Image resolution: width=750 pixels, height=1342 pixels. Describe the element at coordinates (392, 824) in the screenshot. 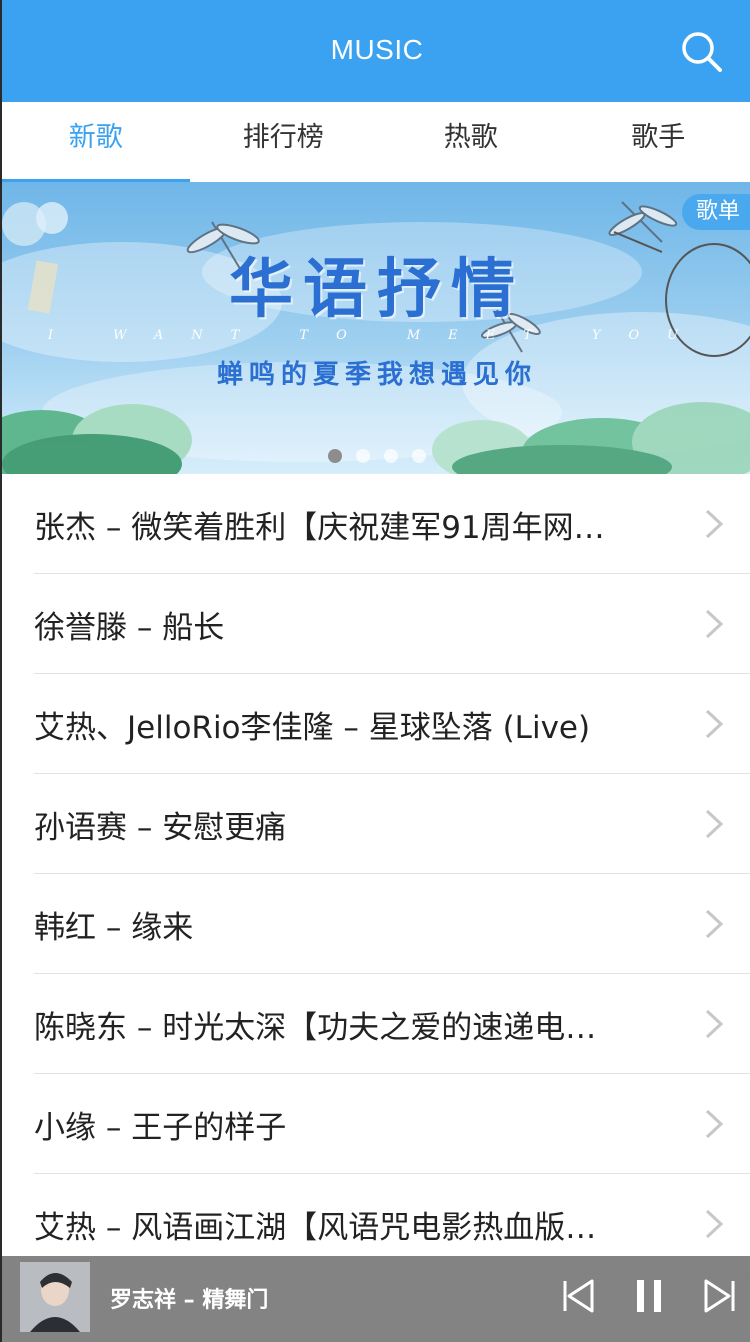

I see `song-row: 孙语赛 – 安慰更痛` at that location.